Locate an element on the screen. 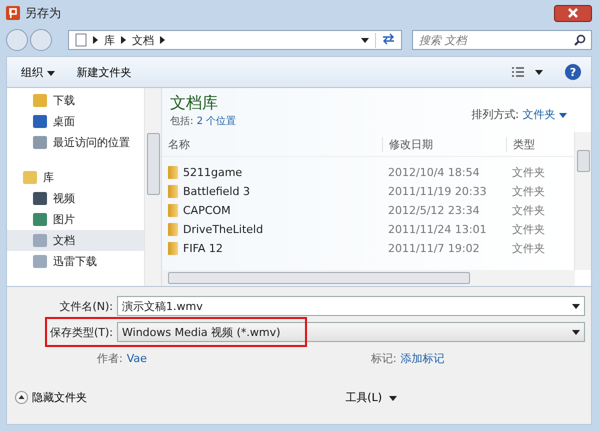 This screenshot has width=600, height=431. file-name: FIFA 12 is located at coordinates (203, 248).